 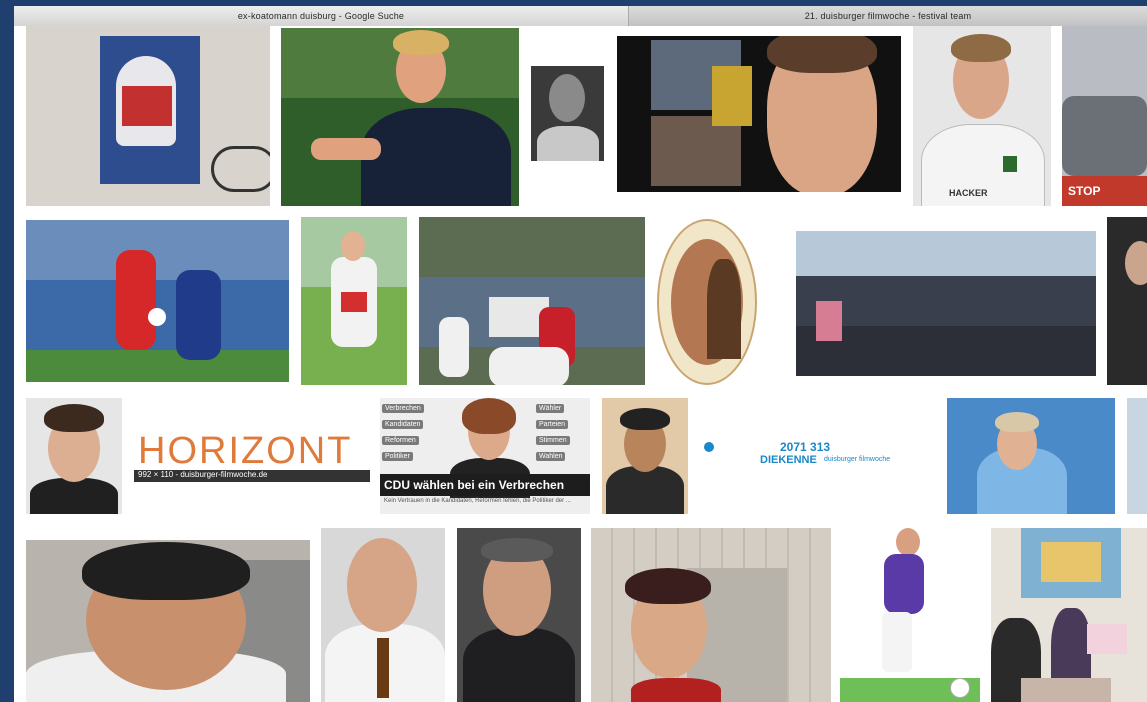 I want to click on image-result-woman-wall, so click(x=711, y=615).